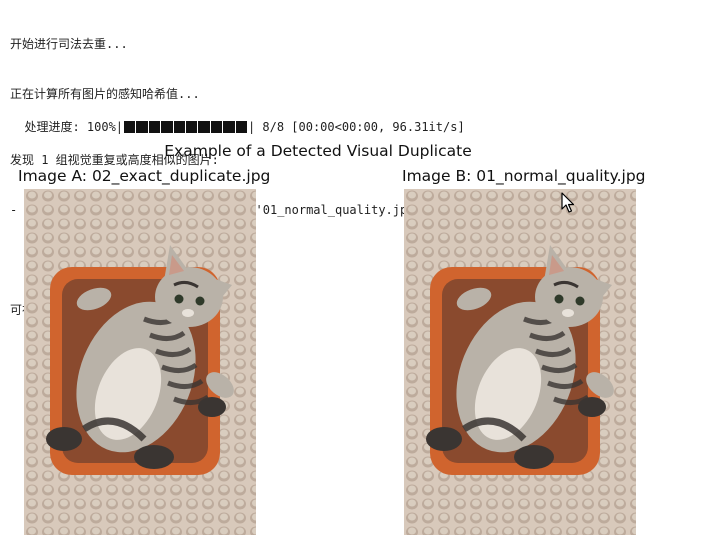 The height and width of the screenshot is (548, 702). Describe the element at coordinates (318, 151) in the screenshot. I see `figure-title: Example of a Detected Visual Duplicate` at that location.